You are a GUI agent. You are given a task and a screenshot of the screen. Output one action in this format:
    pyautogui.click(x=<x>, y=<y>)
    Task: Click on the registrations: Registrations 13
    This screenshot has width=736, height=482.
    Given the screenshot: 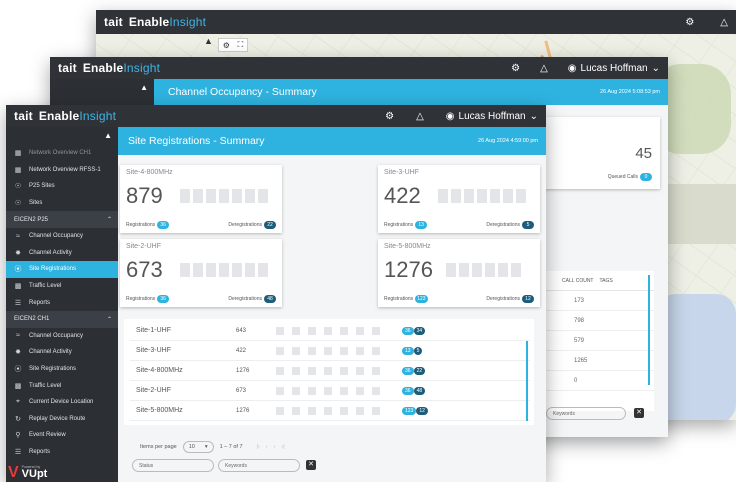 What is the action you would take?
    pyautogui.click(x=406, y=225)
    